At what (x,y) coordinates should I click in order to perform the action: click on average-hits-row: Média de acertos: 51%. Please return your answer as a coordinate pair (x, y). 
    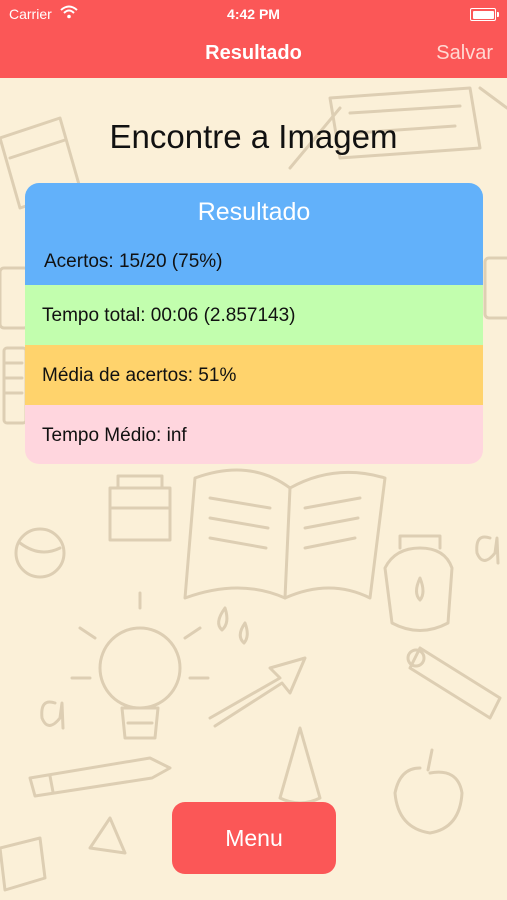
    Looking at the image, I should click on (254, 375).